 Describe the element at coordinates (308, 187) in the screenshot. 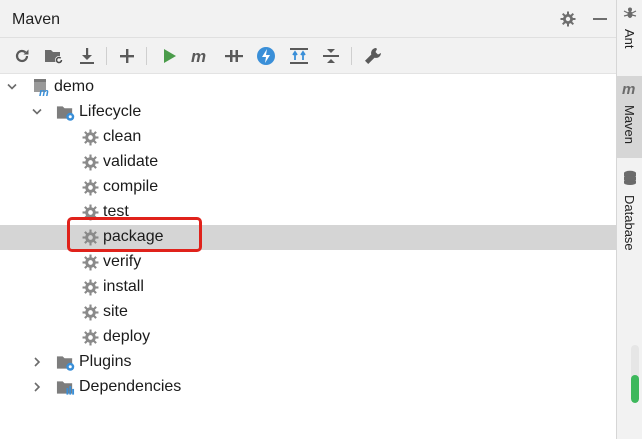

I see `lifecycle-goal-compile: compile` at that location.